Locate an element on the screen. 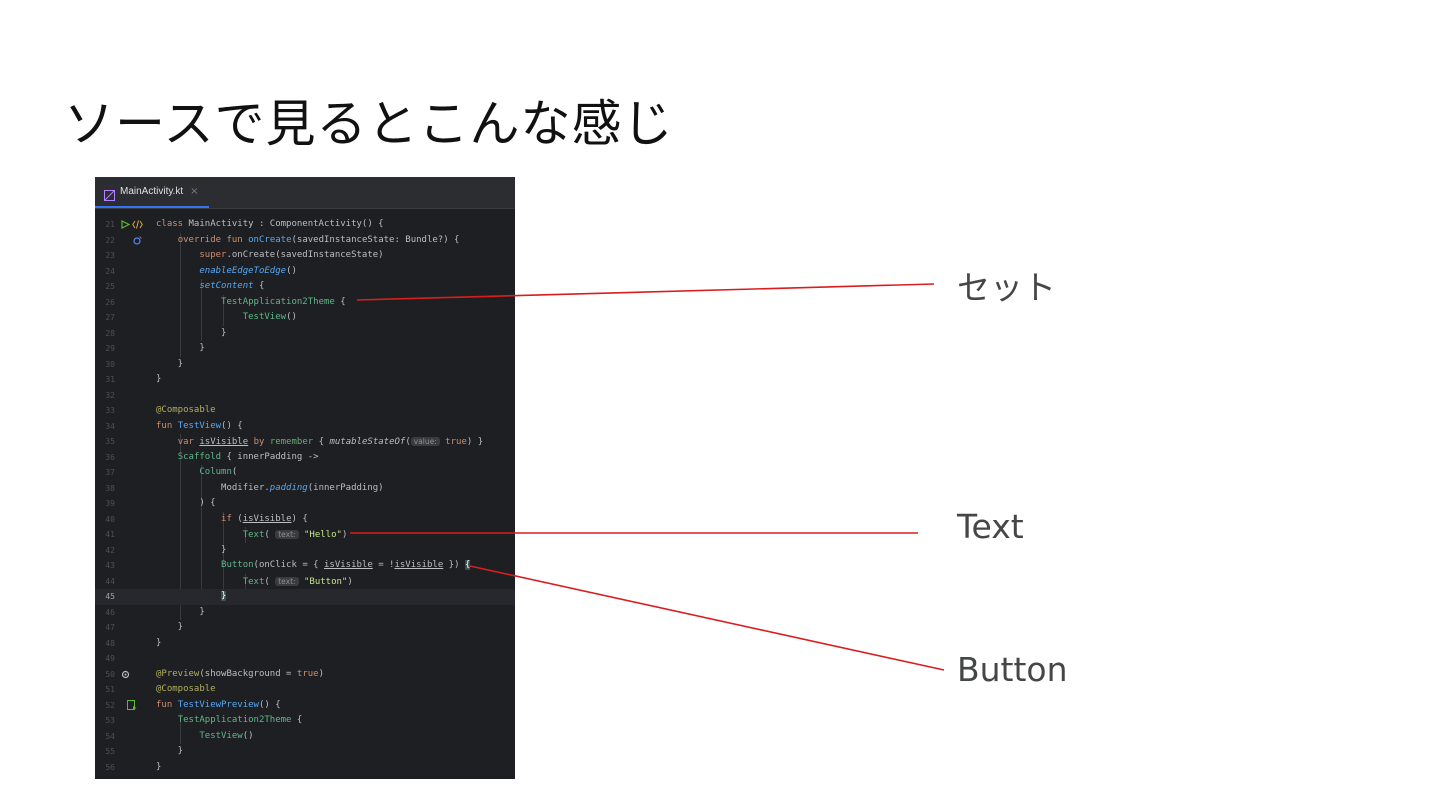 This screenshot has height=810, width=1440. arrow-line-button is located at coordinates (707, 618).